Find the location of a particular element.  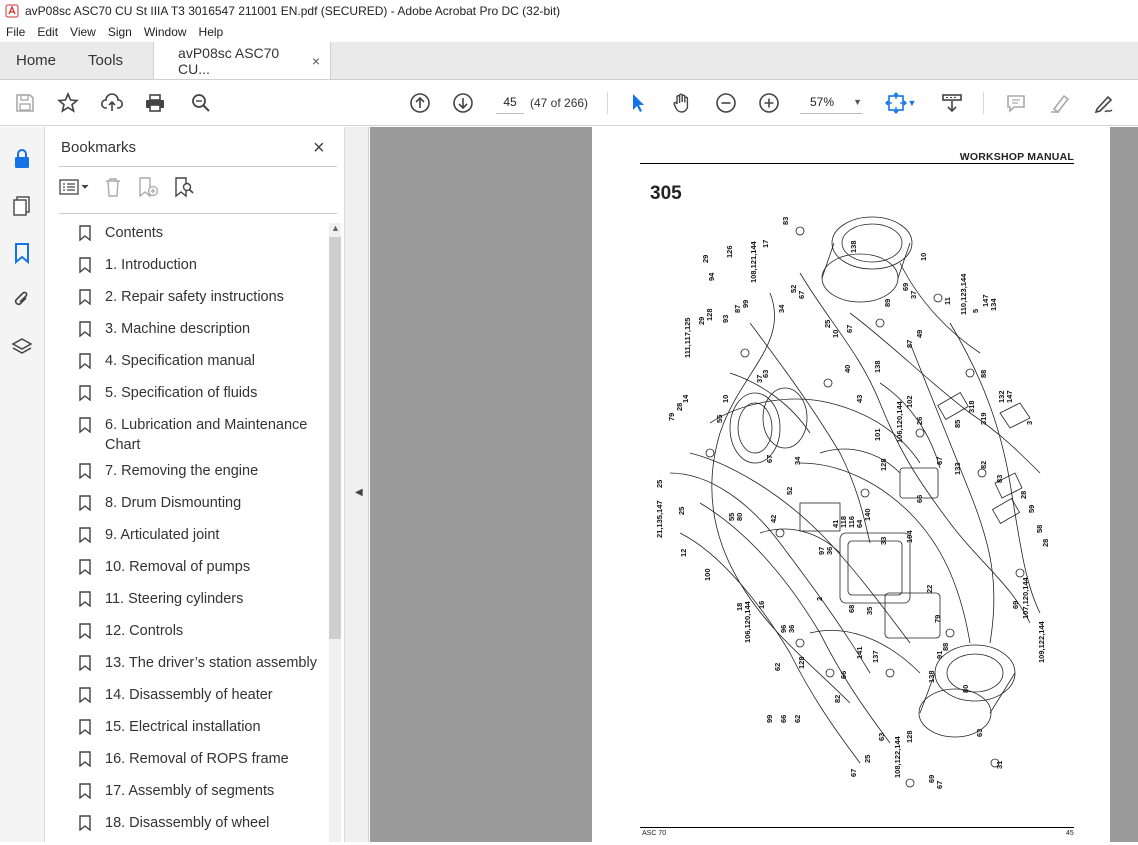

callout-label: 11 is located at coordinates (947, 301).